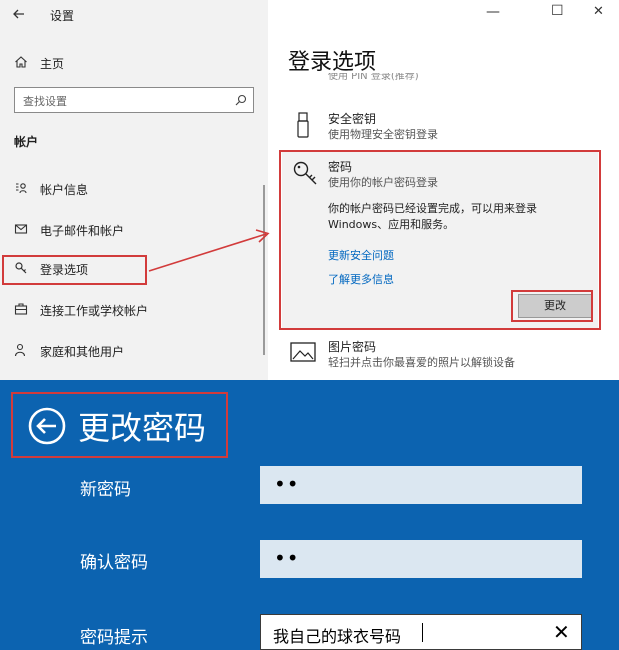  Describe the element at coordinates (114, 563) in the screenshot. I see `confirm-password-label: 确认密码` at that location.